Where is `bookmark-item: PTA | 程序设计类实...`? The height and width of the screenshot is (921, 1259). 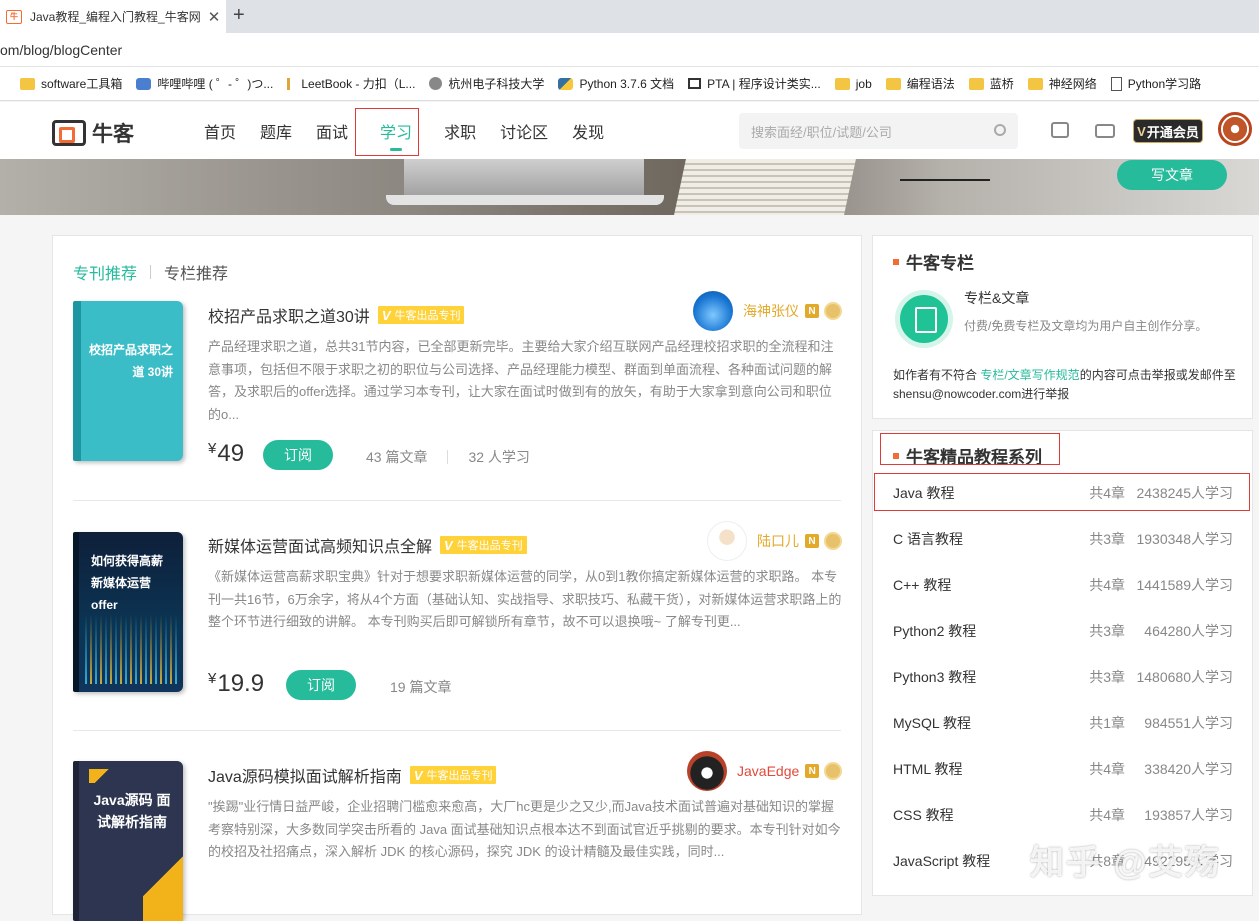 bookmark-item: PTA | 程序设计类实... is located at coordinates (754, 83).